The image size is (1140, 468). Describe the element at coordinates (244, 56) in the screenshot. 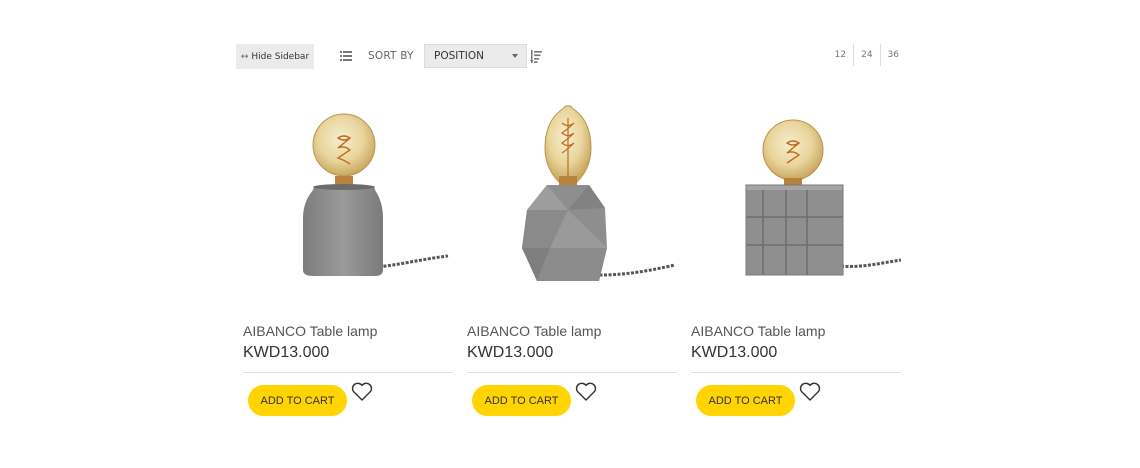

I see `double-arrow-icon: ↔` at that location.